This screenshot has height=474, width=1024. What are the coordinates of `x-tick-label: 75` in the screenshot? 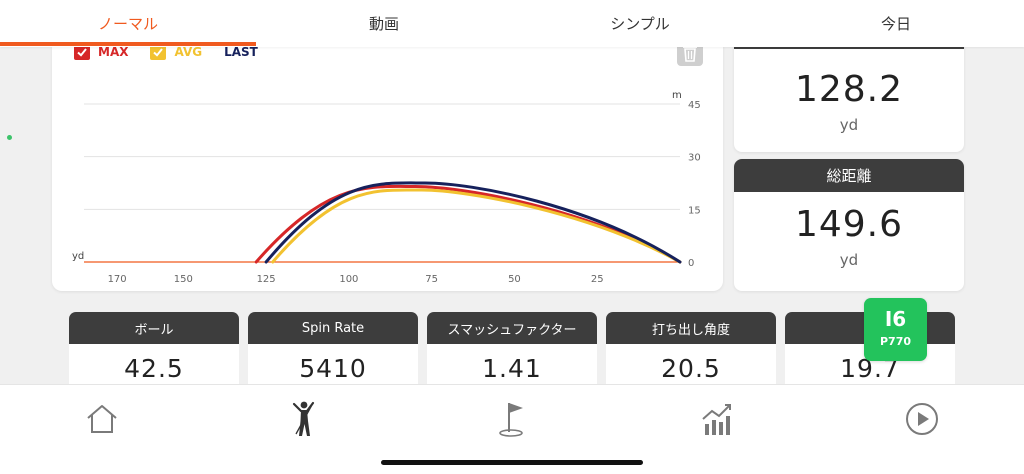 It's located at (431, 279).